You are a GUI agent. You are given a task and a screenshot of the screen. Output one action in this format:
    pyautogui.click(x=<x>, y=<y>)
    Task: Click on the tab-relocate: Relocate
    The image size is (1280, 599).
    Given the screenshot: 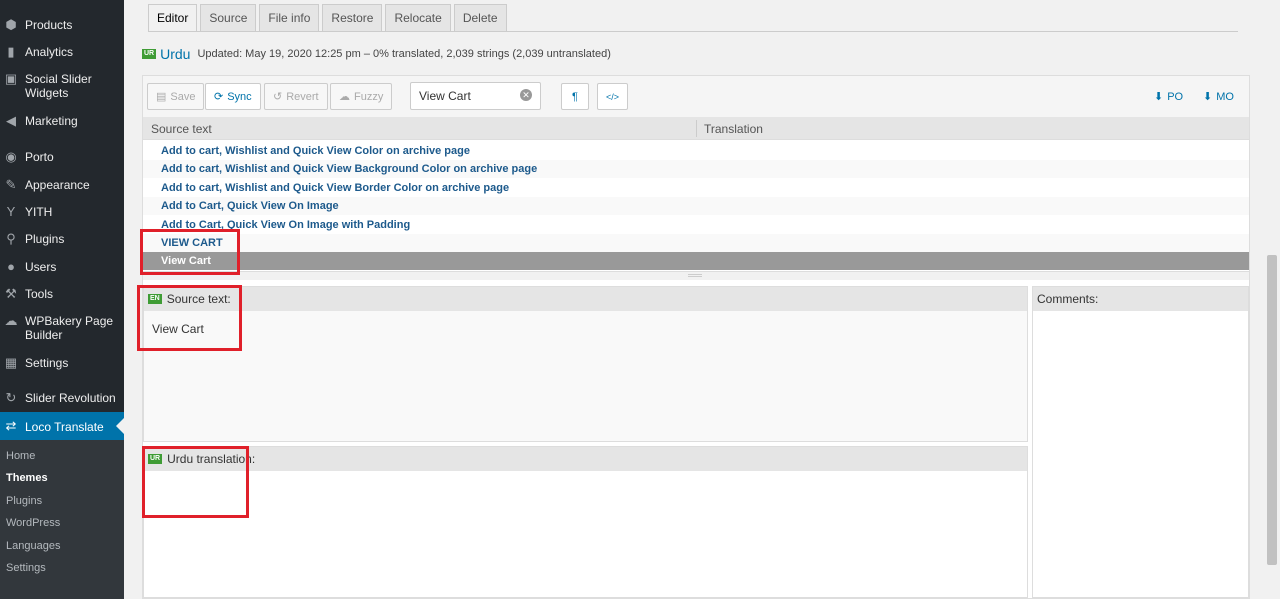 What is the action you would take?
    pyautogui.click(x=418, y=17)
    